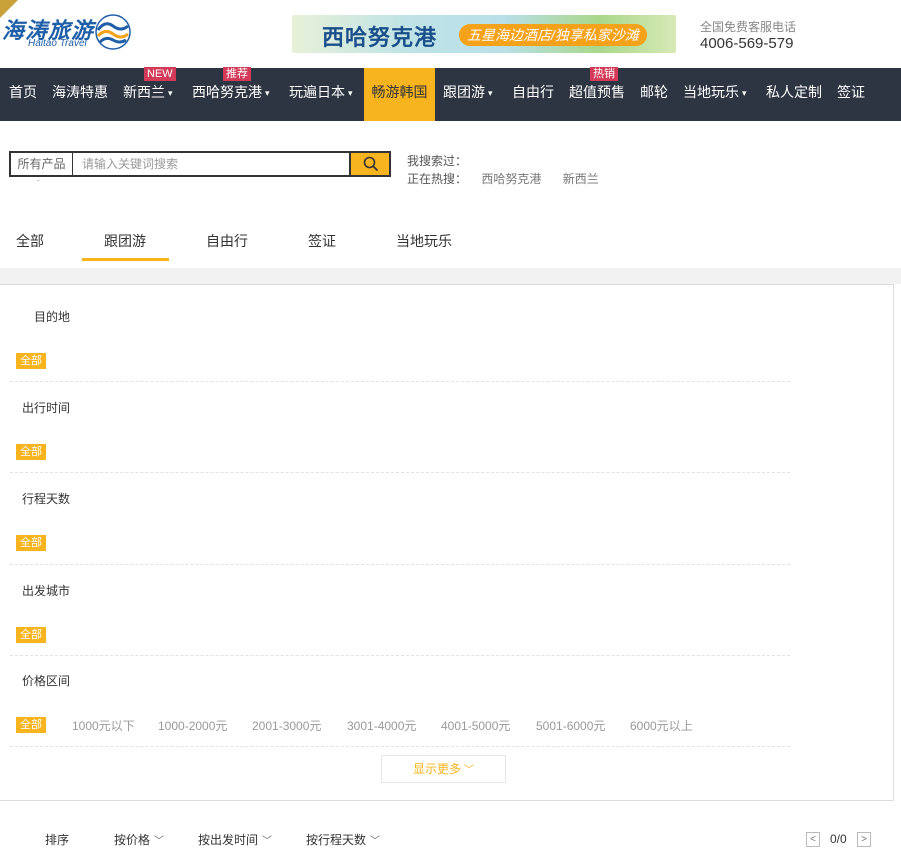  What do you see at coordinates (227, 241) in the screenshot?
I see `tab-free-travel: 自由行` at bounding box center [227, 241].